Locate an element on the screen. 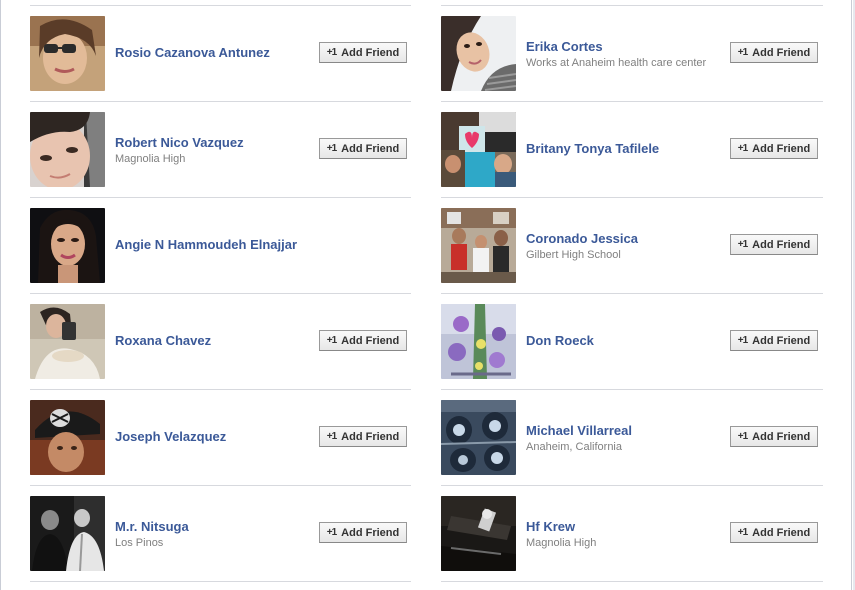  friend-name-link: Roxana Chavez is located at coordinates (163, 341).